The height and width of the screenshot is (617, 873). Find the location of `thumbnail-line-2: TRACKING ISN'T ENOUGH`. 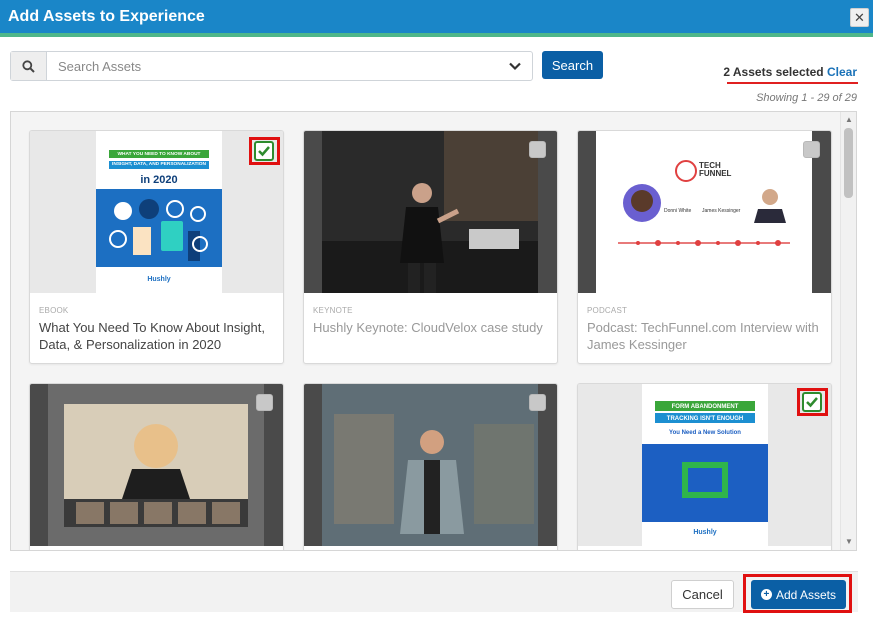

thumbnail-line-2: TRACKING ISN'T ENOUGH is located at coordinates (705, 419).